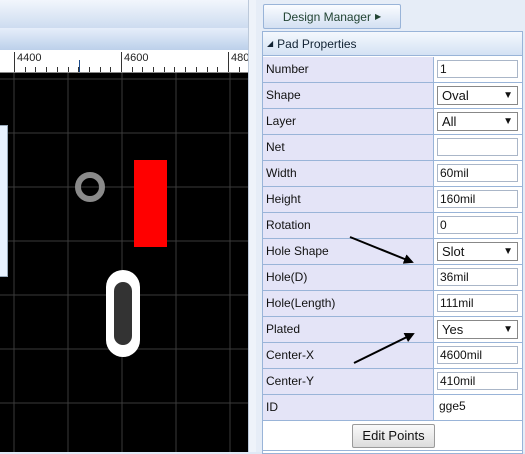 The image size is (525, 454). What do you see at coordinates (453, 251) in the screenshot?
I see `property-select-value: Slot` at bounding box center [453, 251].